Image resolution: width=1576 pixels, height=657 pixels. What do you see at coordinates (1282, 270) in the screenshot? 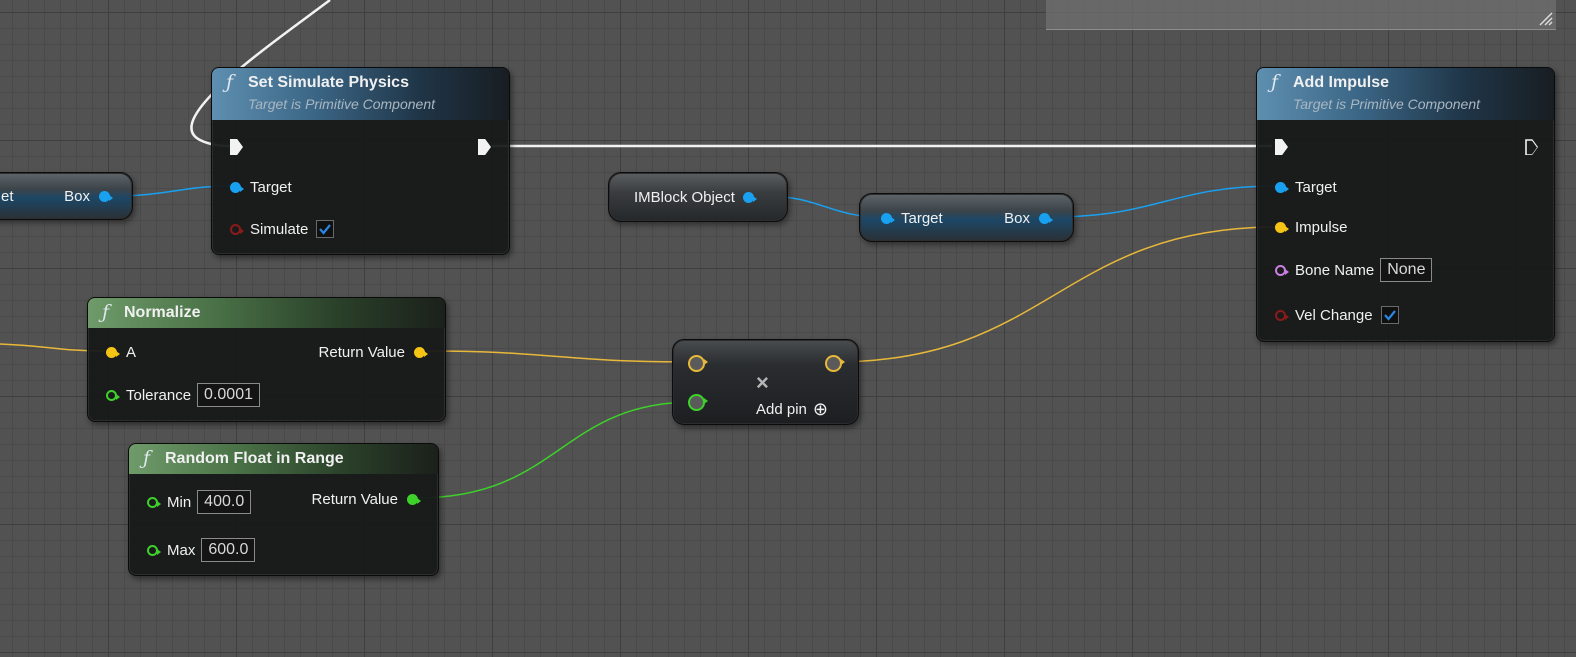
I see `bone-name-input-pin` at bounding box center [1282, 270].